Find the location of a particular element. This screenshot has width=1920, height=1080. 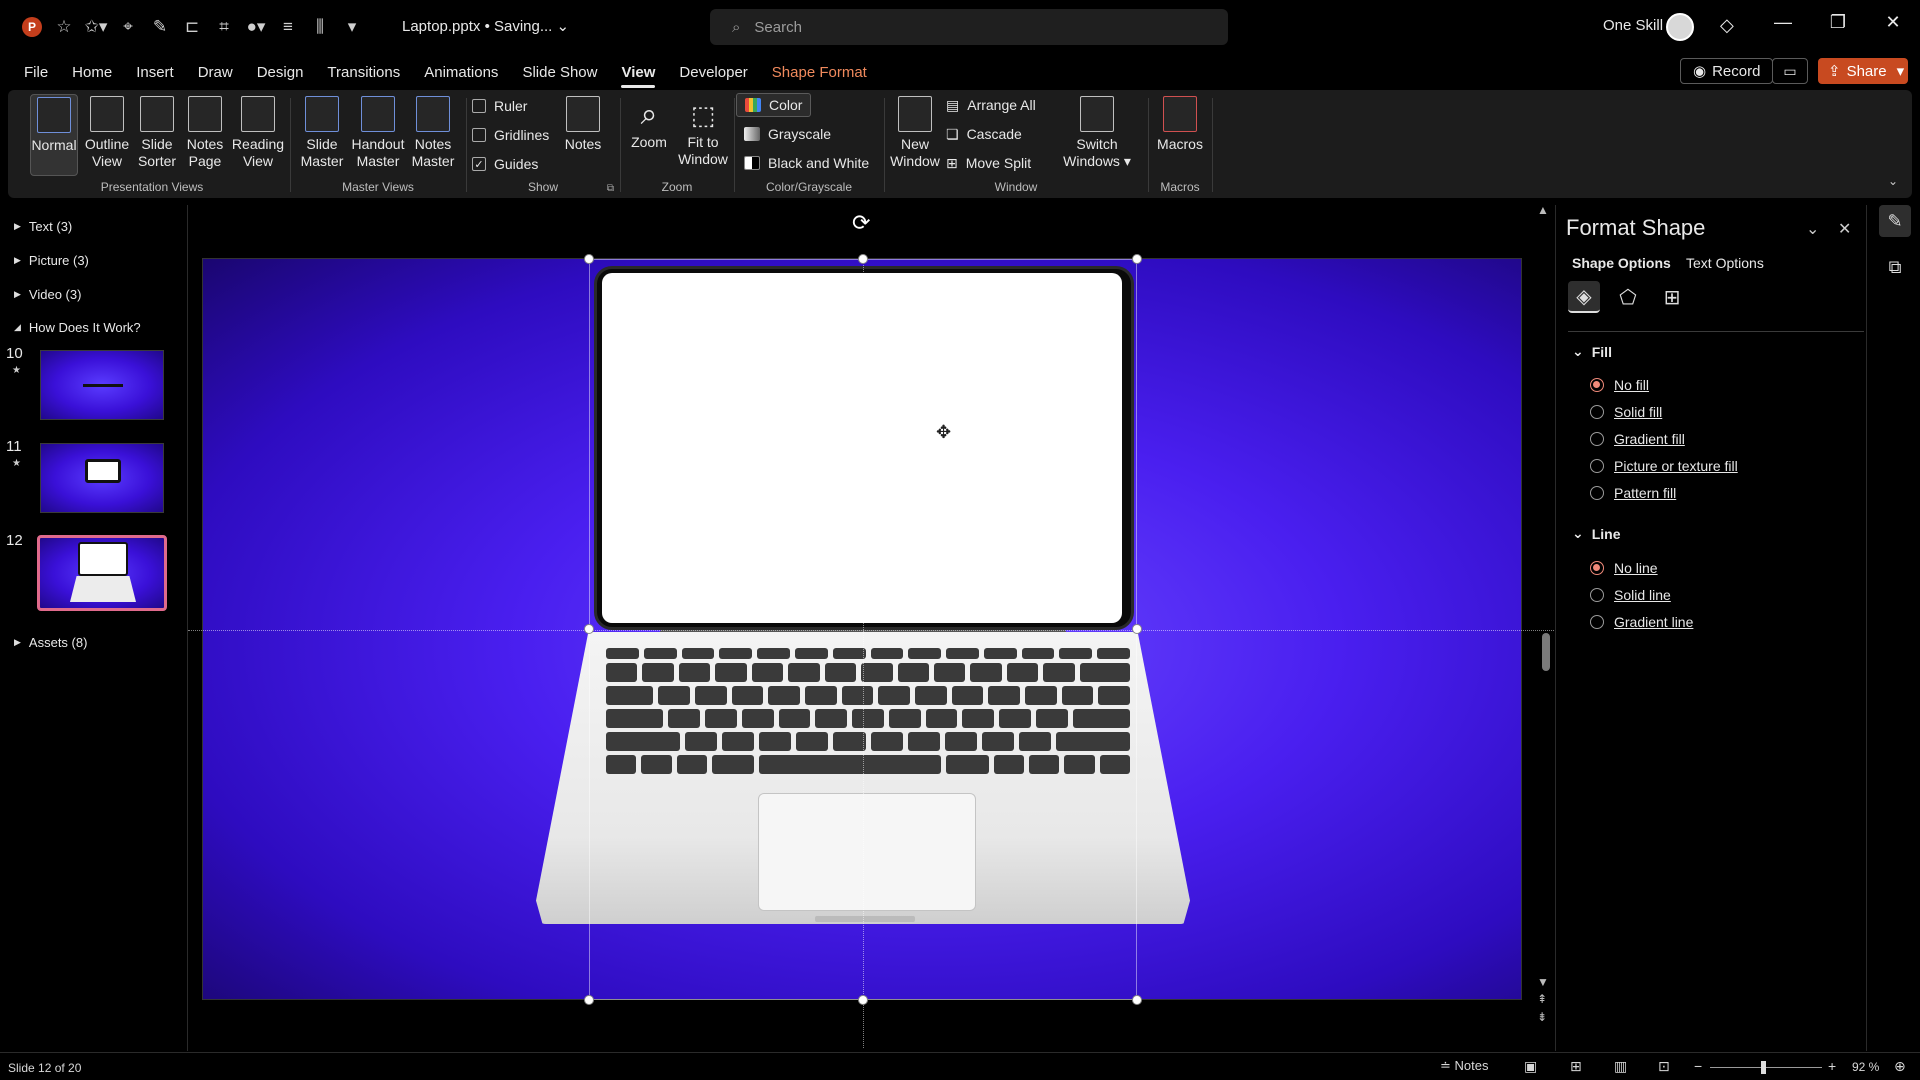

notes-toggle: ≐ Notes is located at coordinates (1464, 1066).